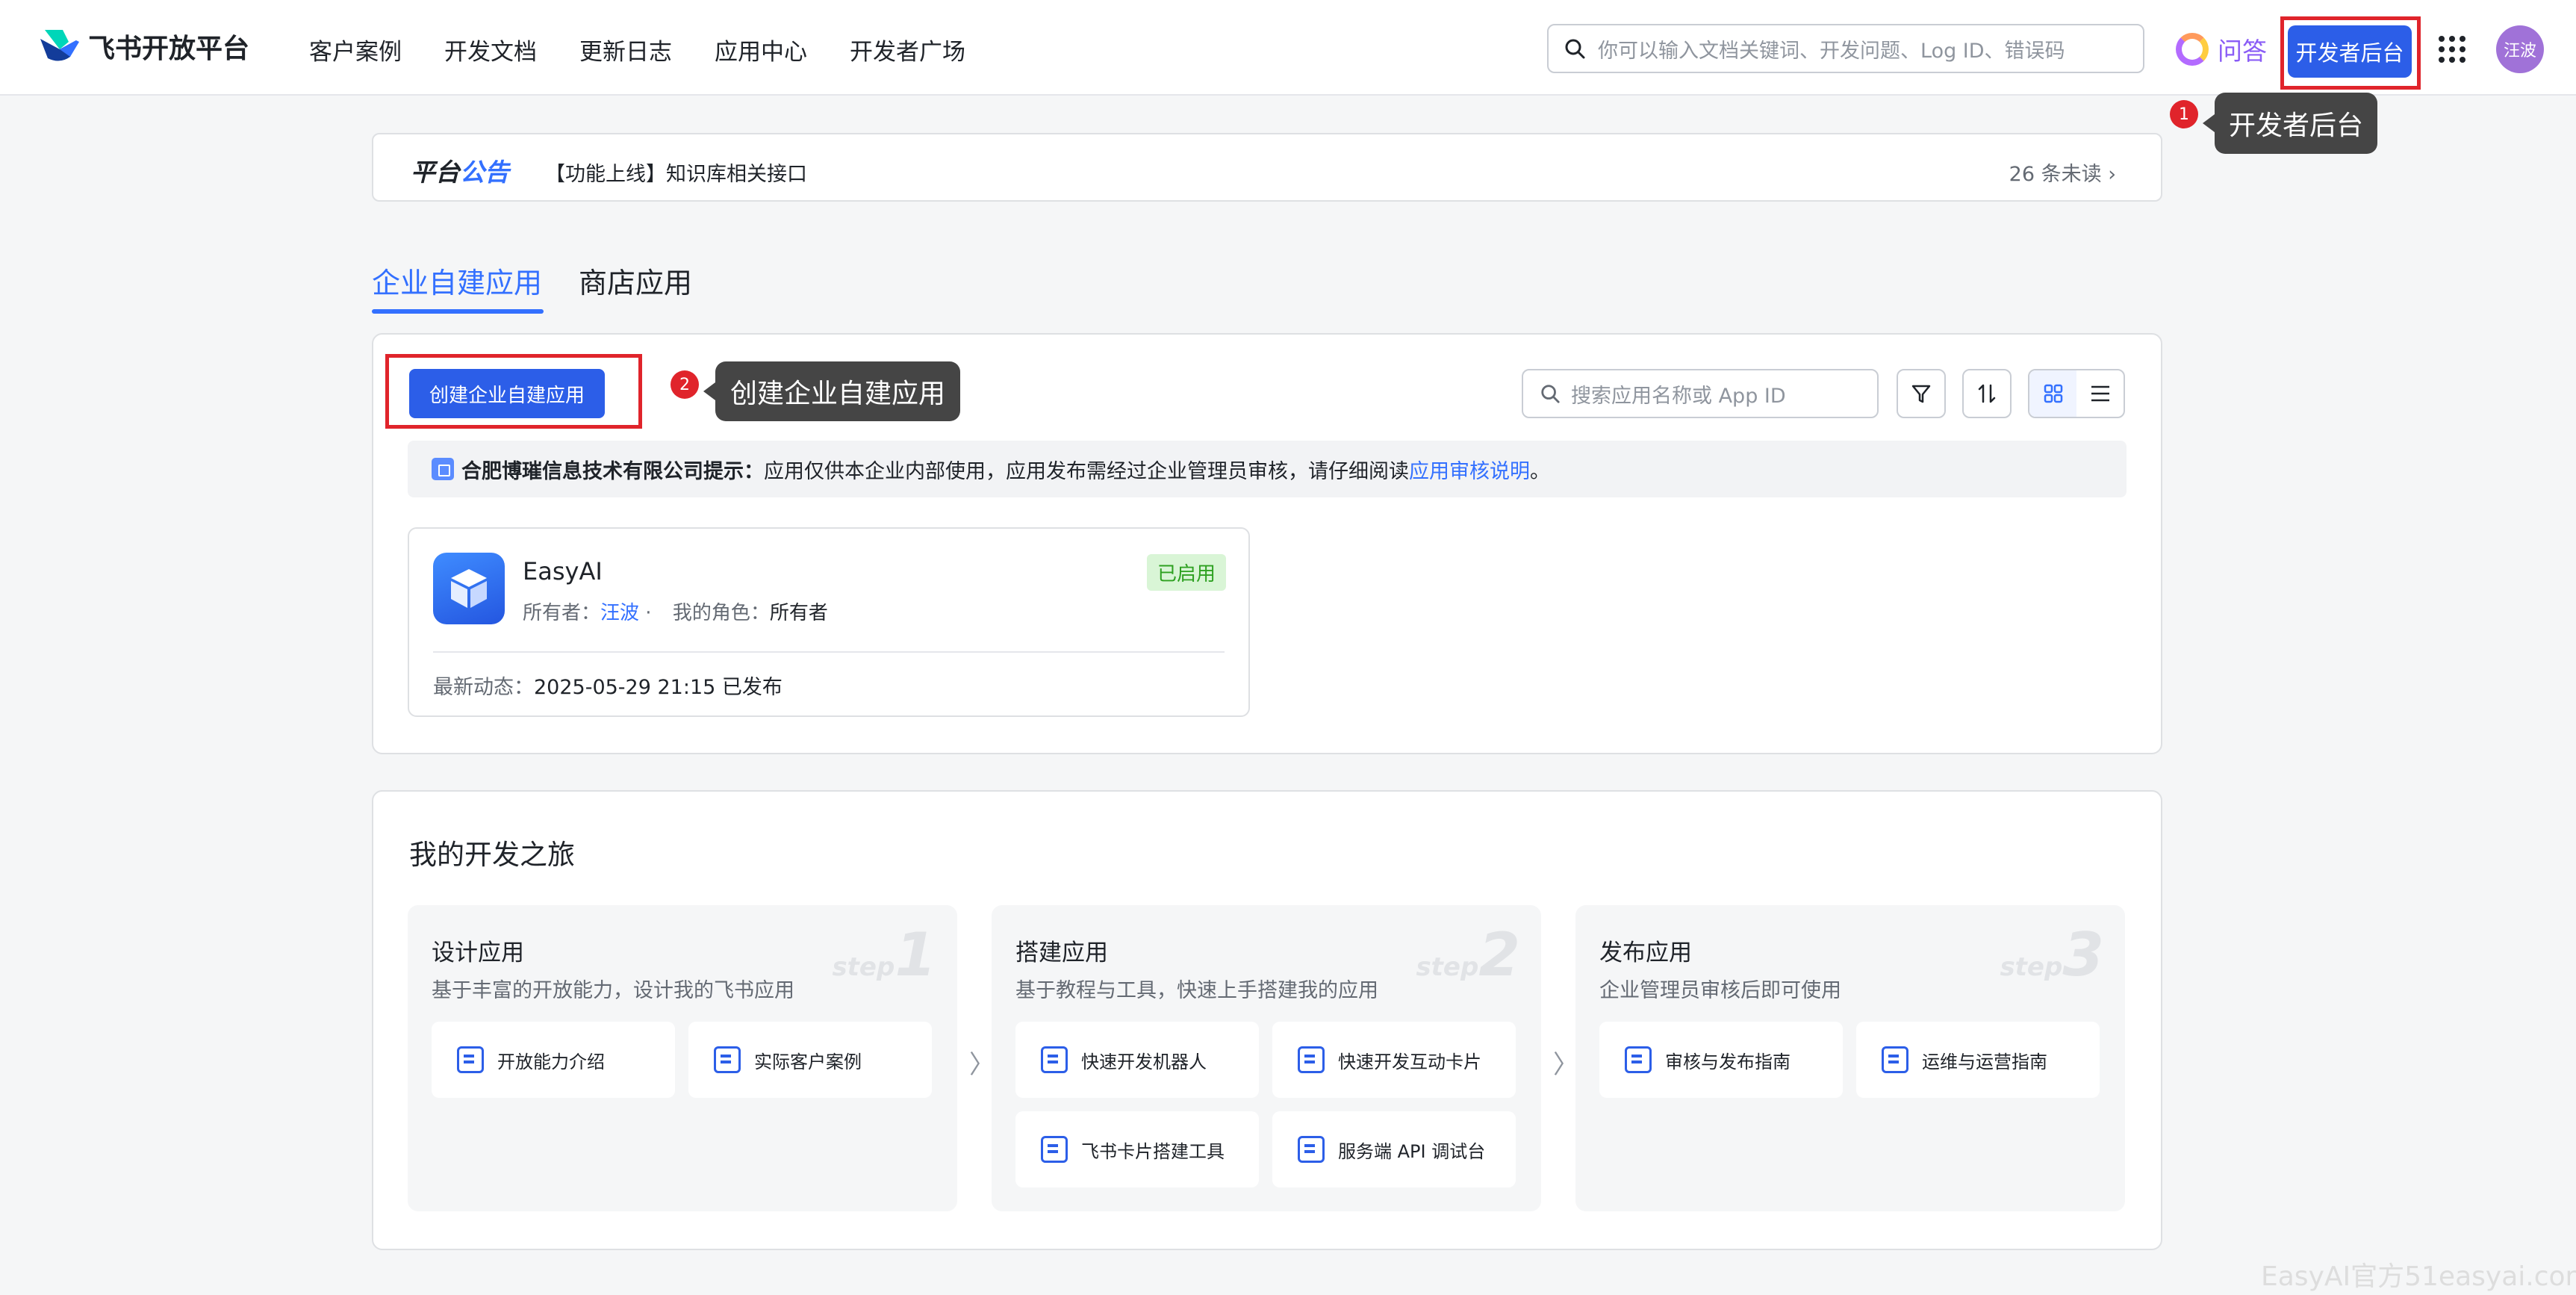  Describe the element at coordinates (2350, 53) in the screenshot. I see `highlight-dev-console` at that location.